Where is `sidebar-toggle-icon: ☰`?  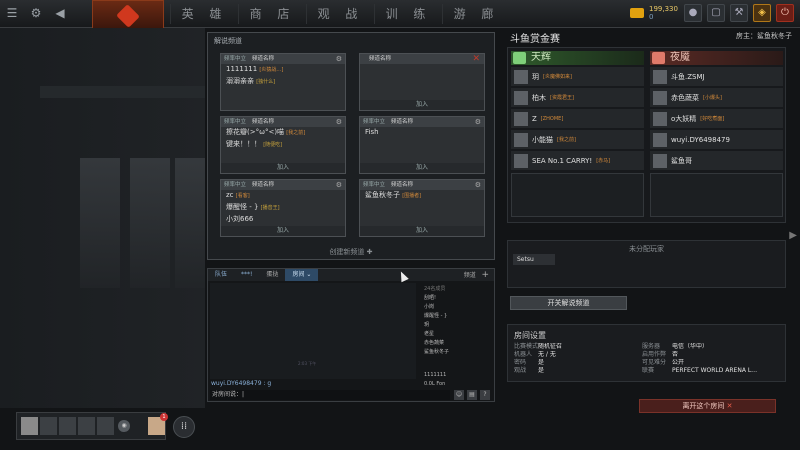 sidebar-toggle-icon: ☰ is located at coordinates (12, 13).